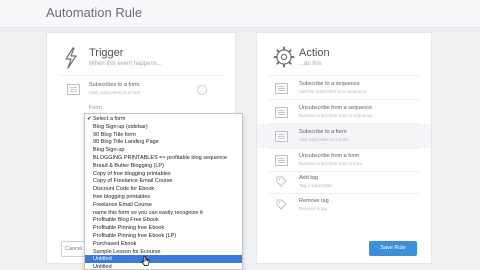  I want to click on action-option-sub: Add subscriber to a form, so click(324, 139).